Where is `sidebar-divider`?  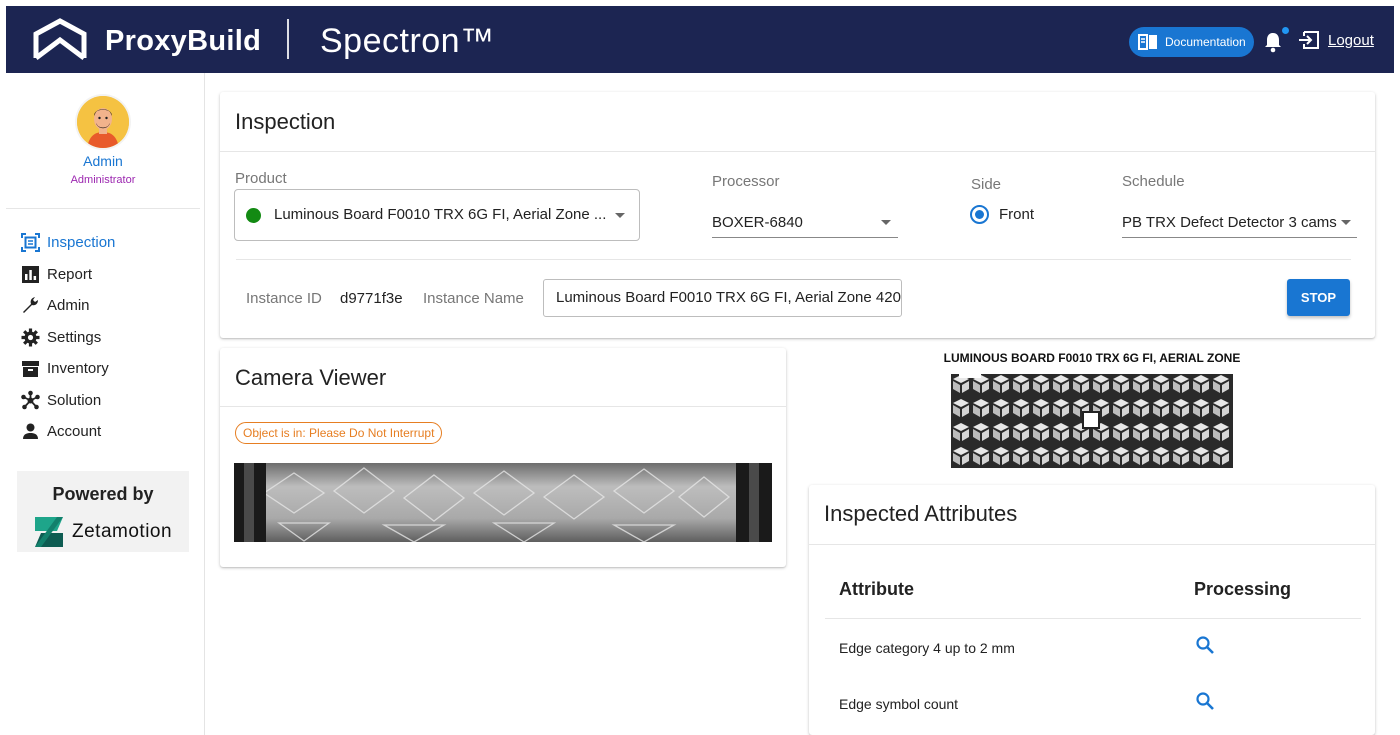 sidebar-divider is located at coordinates (103, 208).